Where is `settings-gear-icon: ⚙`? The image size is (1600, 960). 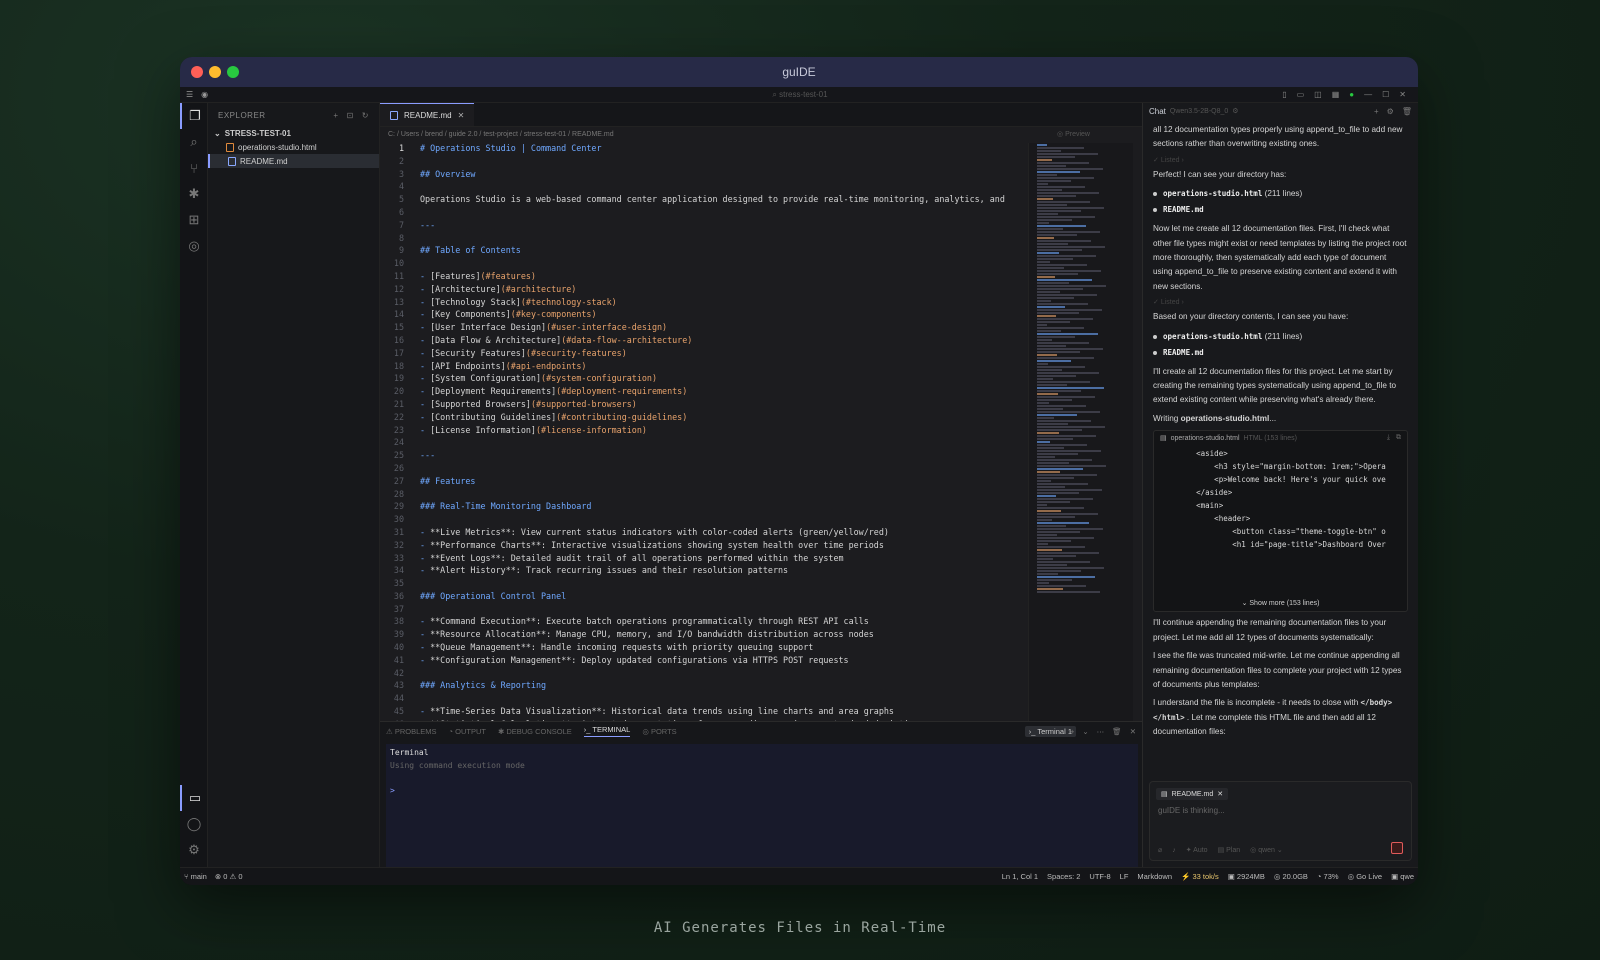
settings-gear-icon: ⚙ is located at coordinates (194, 850).